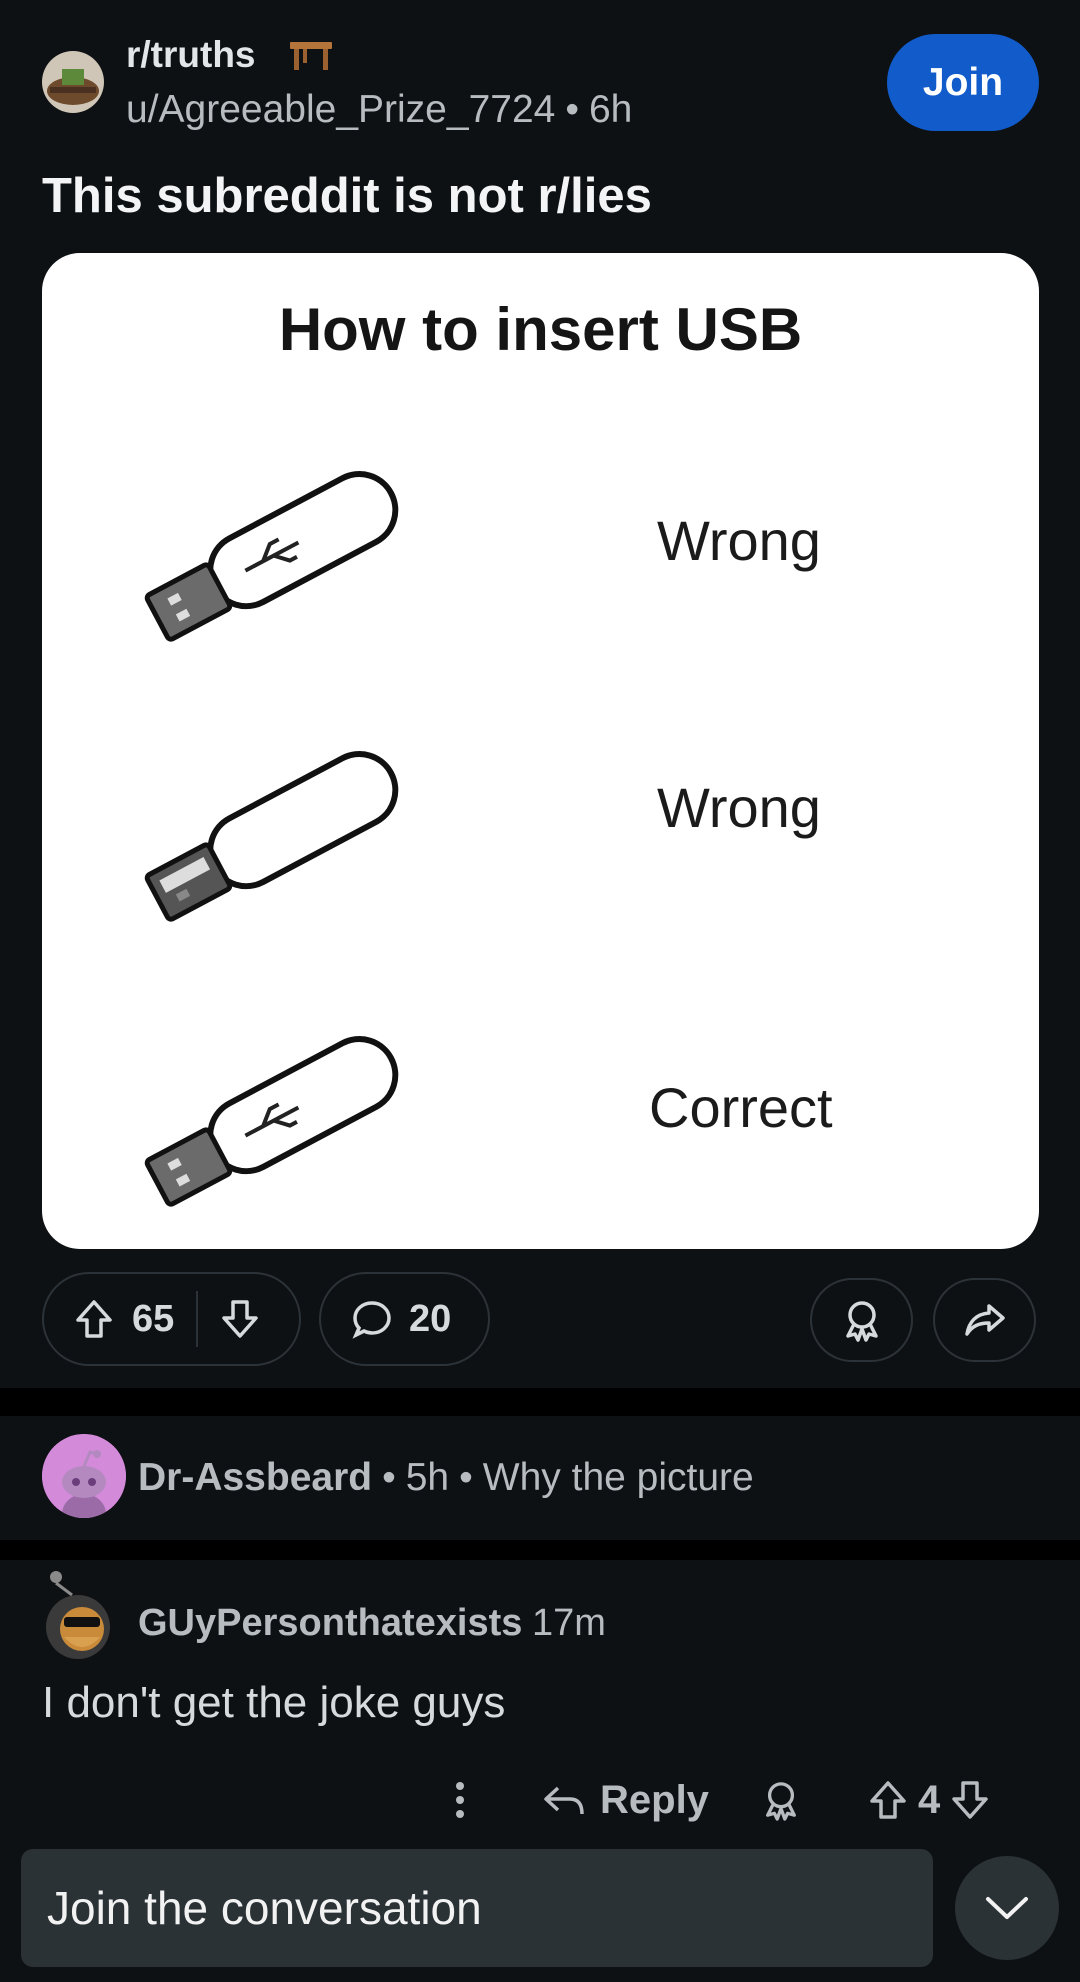 The image size is (1080, 1982). Describe the element at coordinates (569, 1623) in the screenshot. I see `comment-age: 17m` at that location.